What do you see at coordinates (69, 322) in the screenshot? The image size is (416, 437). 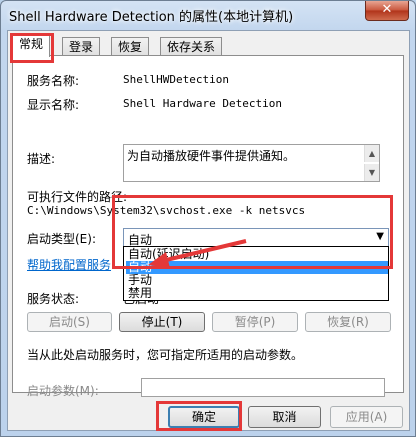 I see `start-service-button: 启动(S)` at bounding box center [69, 322].